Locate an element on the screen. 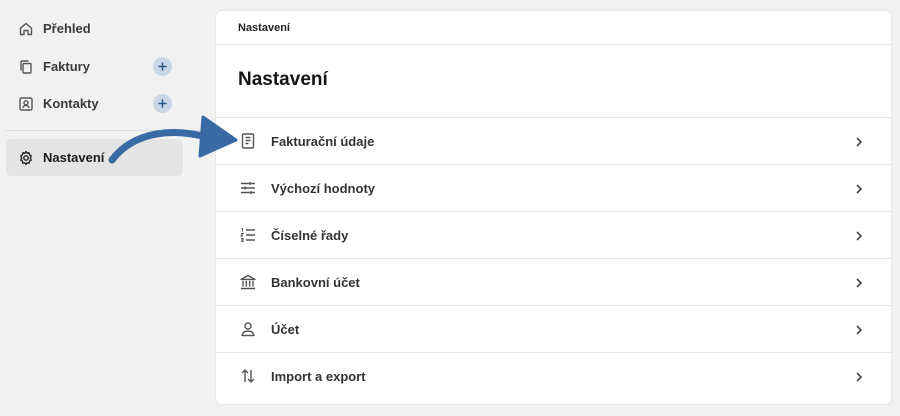 The height and width of the screenshot is (416, 900). settings-row-label: Číselné řady is located at coordinates (310, 235).